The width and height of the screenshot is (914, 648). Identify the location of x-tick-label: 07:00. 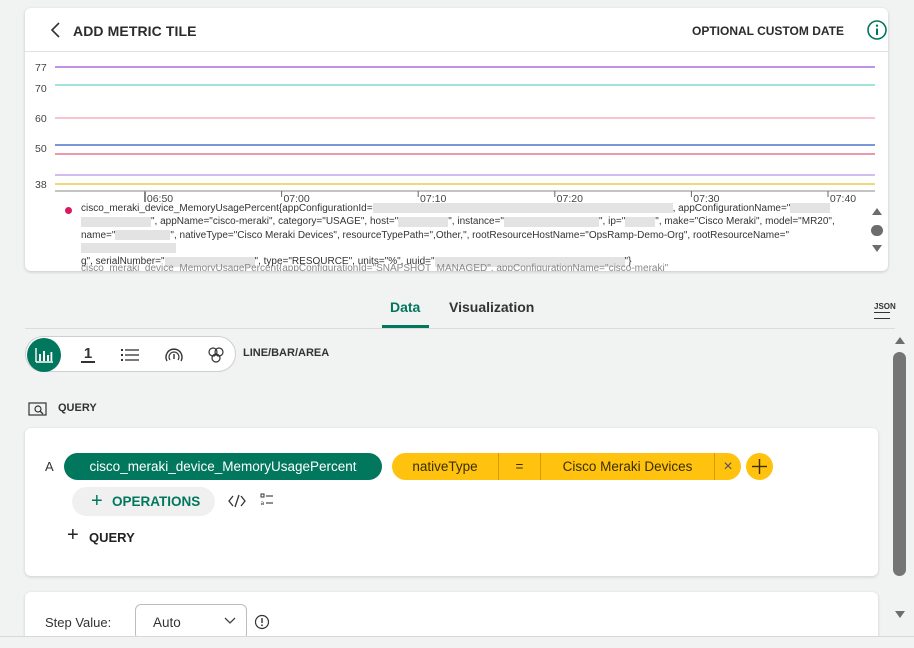
(296, 197).